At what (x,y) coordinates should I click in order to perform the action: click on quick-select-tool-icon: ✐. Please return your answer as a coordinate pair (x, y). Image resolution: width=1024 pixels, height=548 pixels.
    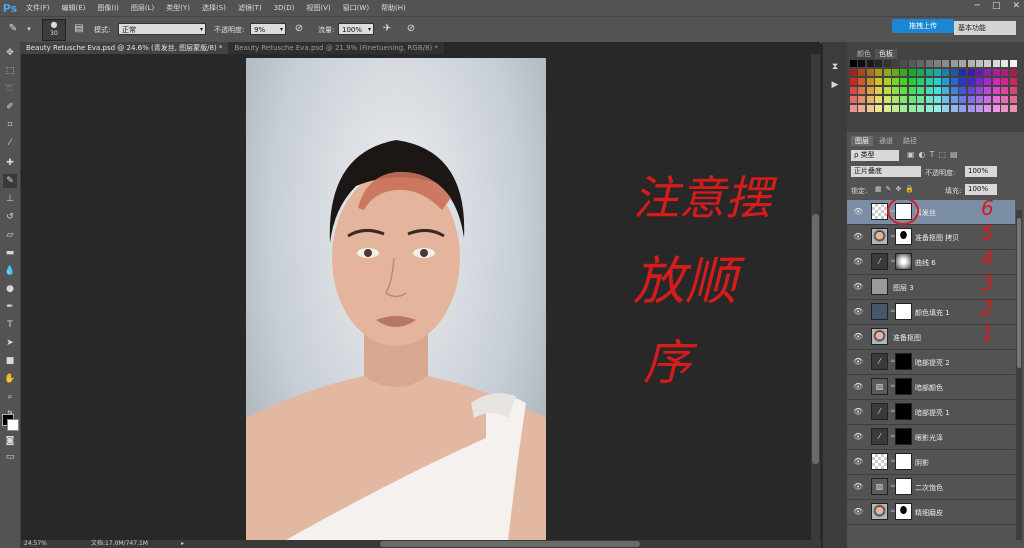
    Looking at the image, I should click on (10, 107).